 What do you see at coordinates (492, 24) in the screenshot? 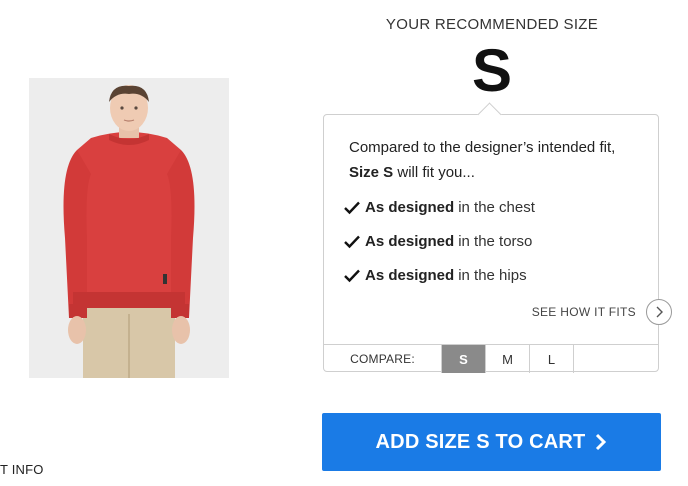
I see `recommended-size-label: YOUR RECOMMENDED SIZE` at bounding box center [492, 24].